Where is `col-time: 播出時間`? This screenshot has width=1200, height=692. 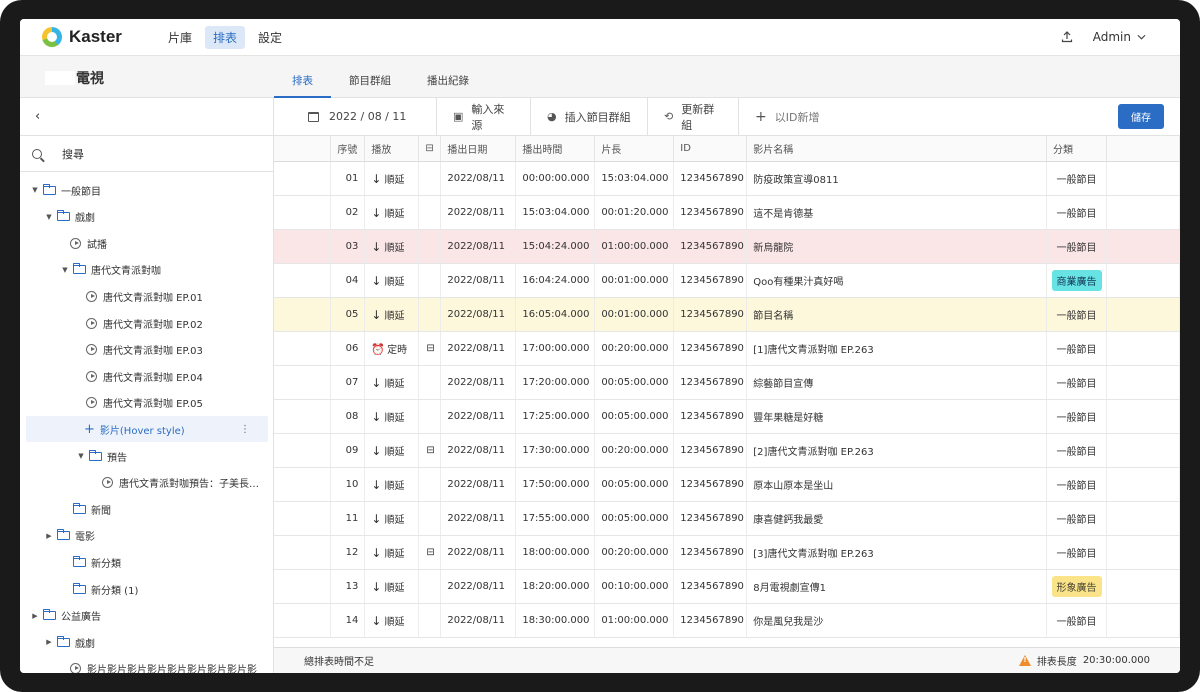
col-time: 播出時間 is located at coordinates (555, 149).